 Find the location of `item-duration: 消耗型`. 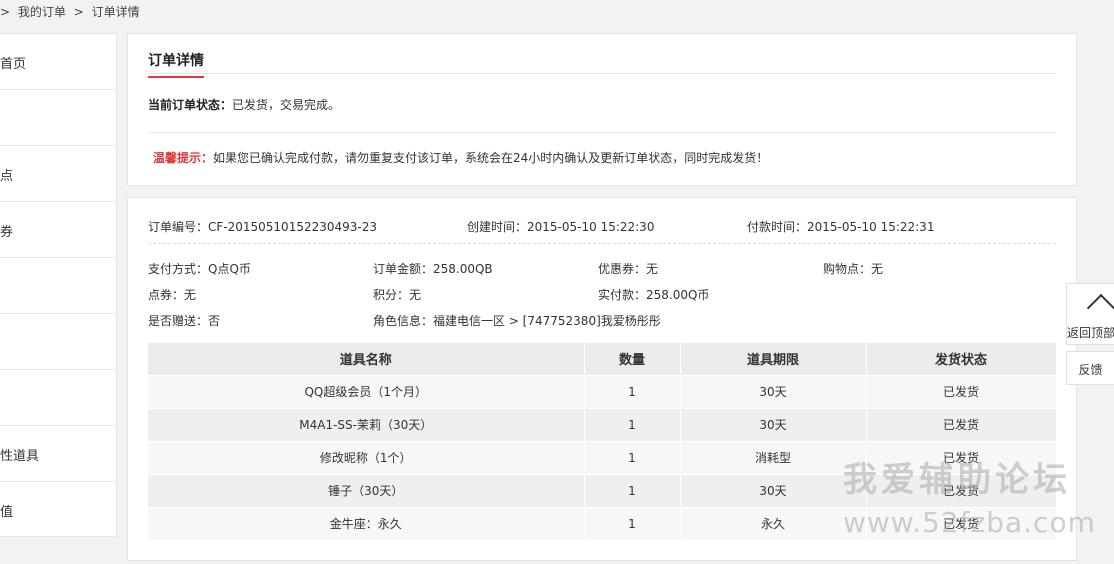

item-duration: 消耗型 is located at coordinates (773, 457).